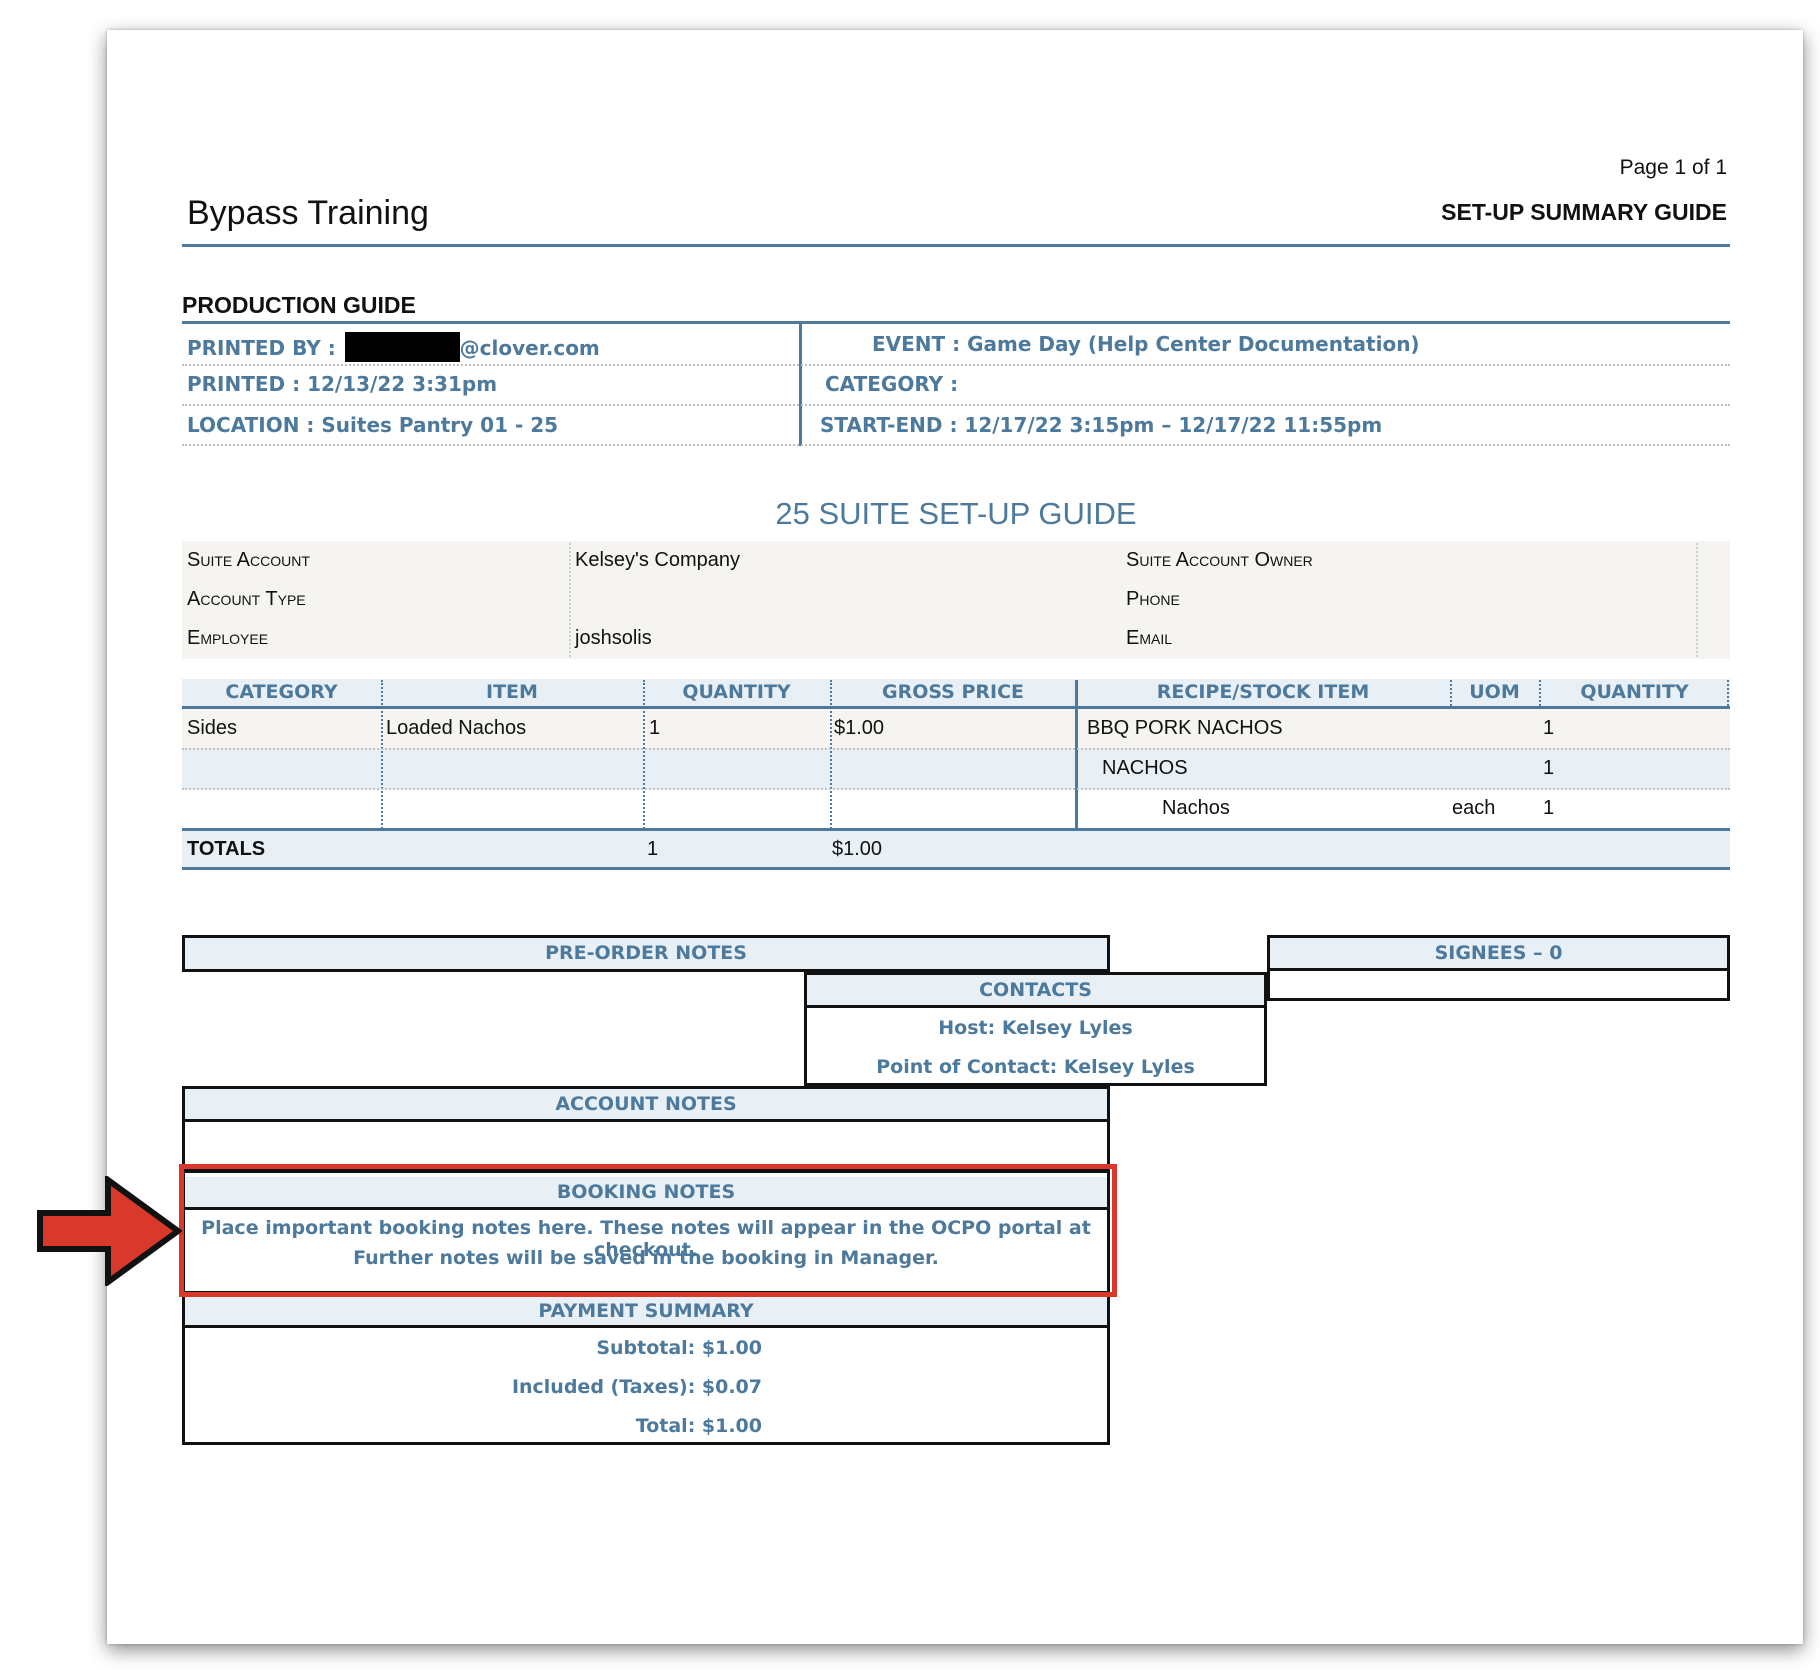 The height and width of the screenshot is (1670, 1820). Describe the element at coordinates (646, 1312) in the screenshot. I see `payment-summary-title: PAYMENT SUMMARY` at that location.